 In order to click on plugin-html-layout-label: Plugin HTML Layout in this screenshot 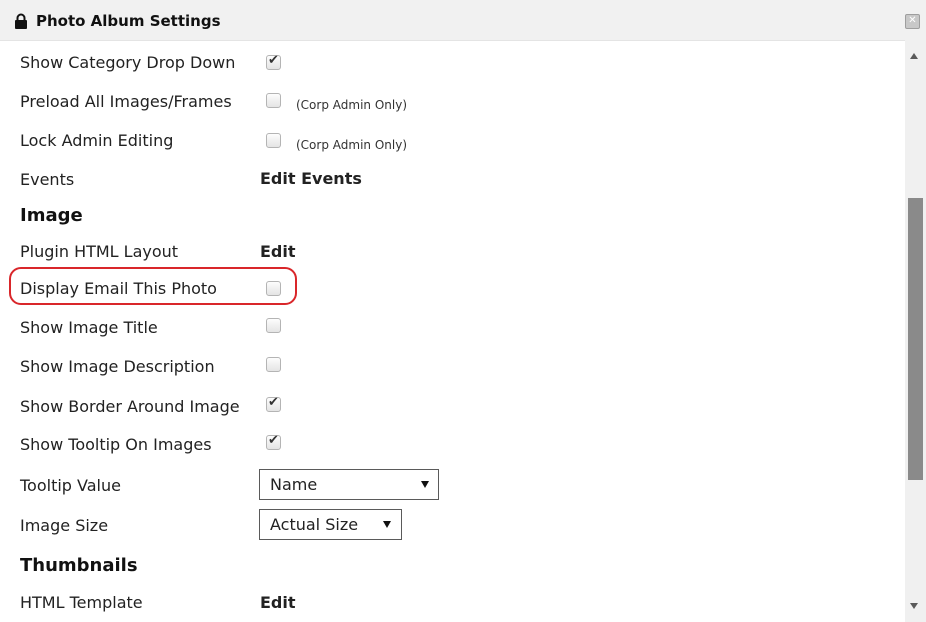, I will do `click(99, 251)`.